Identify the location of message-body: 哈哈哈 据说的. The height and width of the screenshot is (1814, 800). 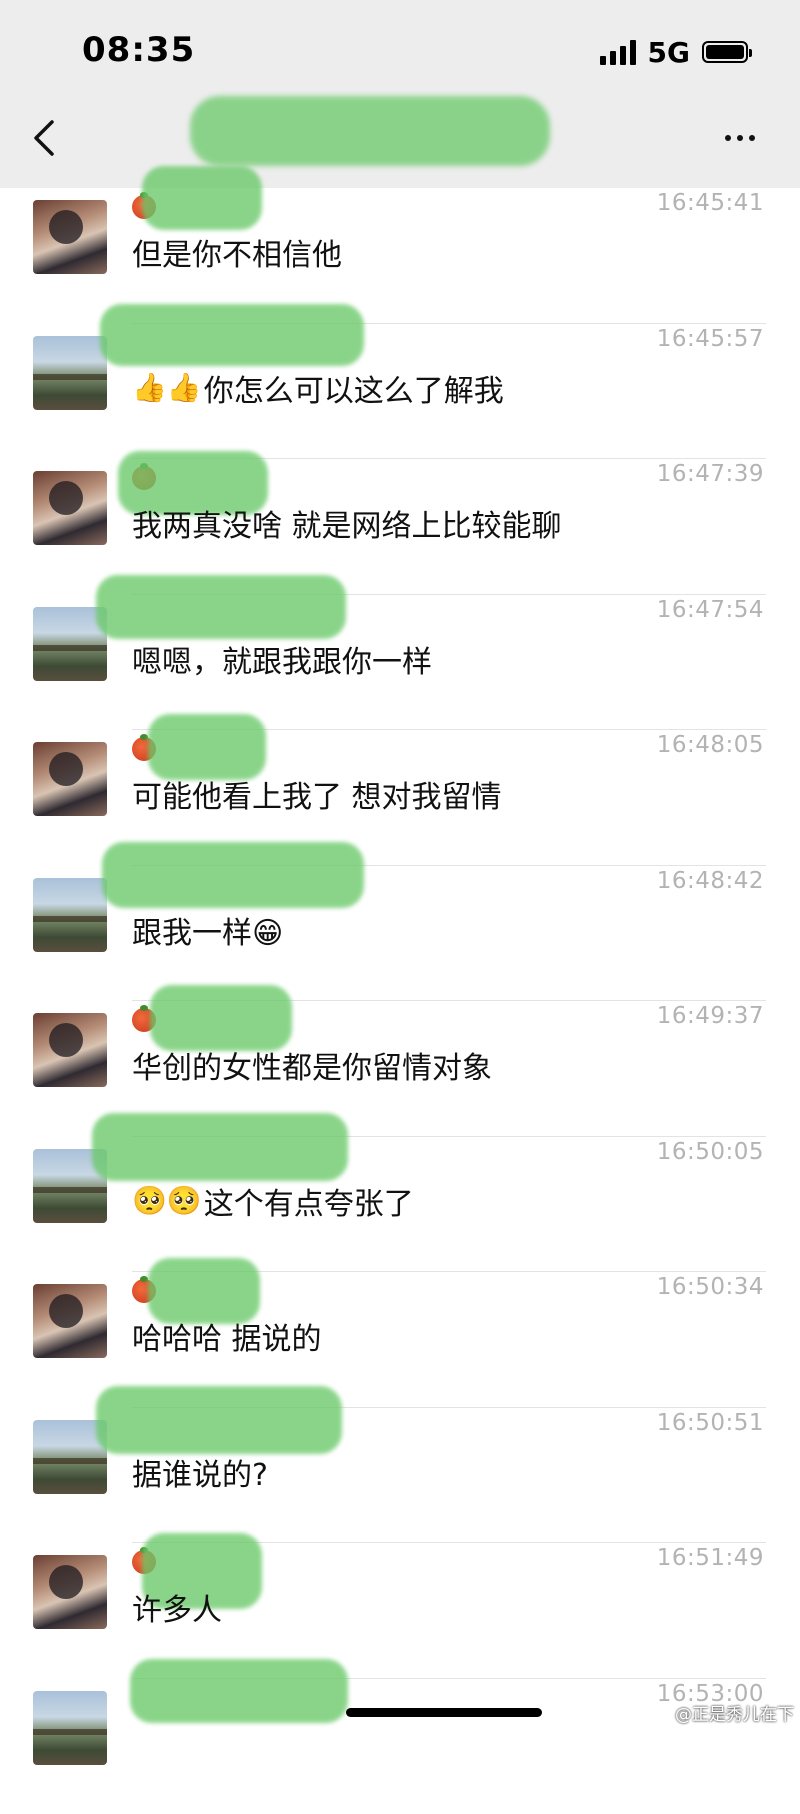
(227, 1336).